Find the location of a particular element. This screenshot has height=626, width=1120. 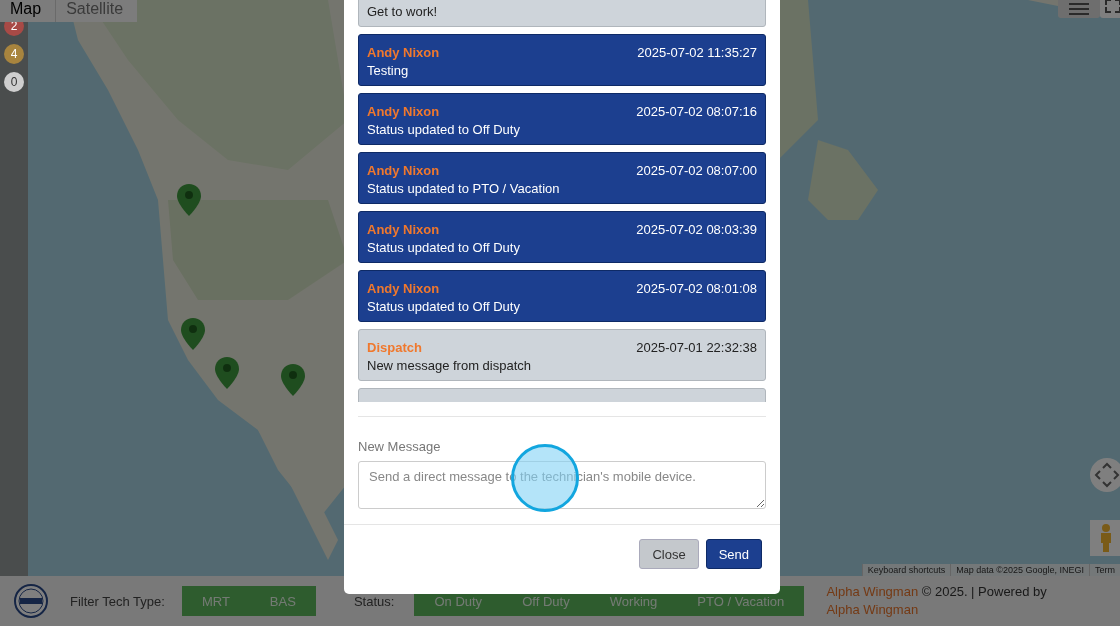

person-icon is located at coordinates (1106, 538).